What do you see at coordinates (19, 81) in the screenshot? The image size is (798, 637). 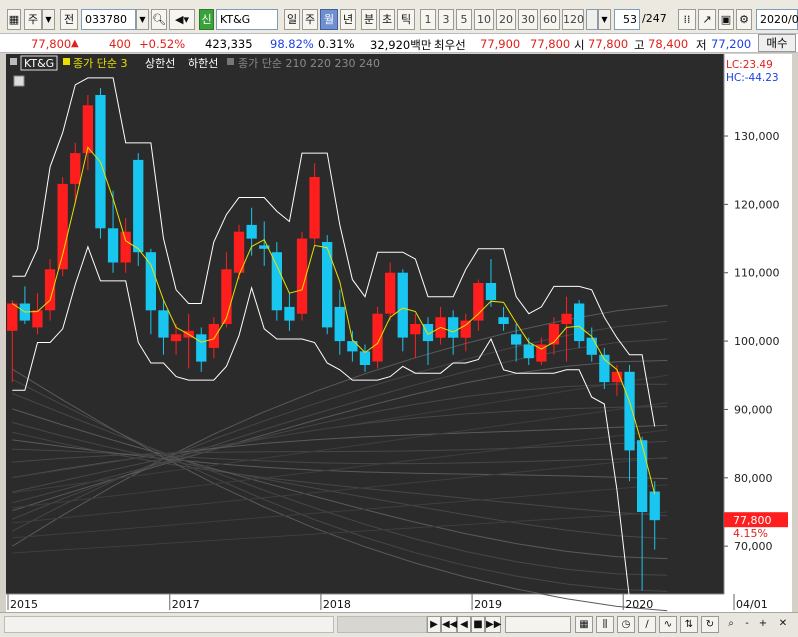 I see `chart-table-icon` at bounding box center [19, 81].